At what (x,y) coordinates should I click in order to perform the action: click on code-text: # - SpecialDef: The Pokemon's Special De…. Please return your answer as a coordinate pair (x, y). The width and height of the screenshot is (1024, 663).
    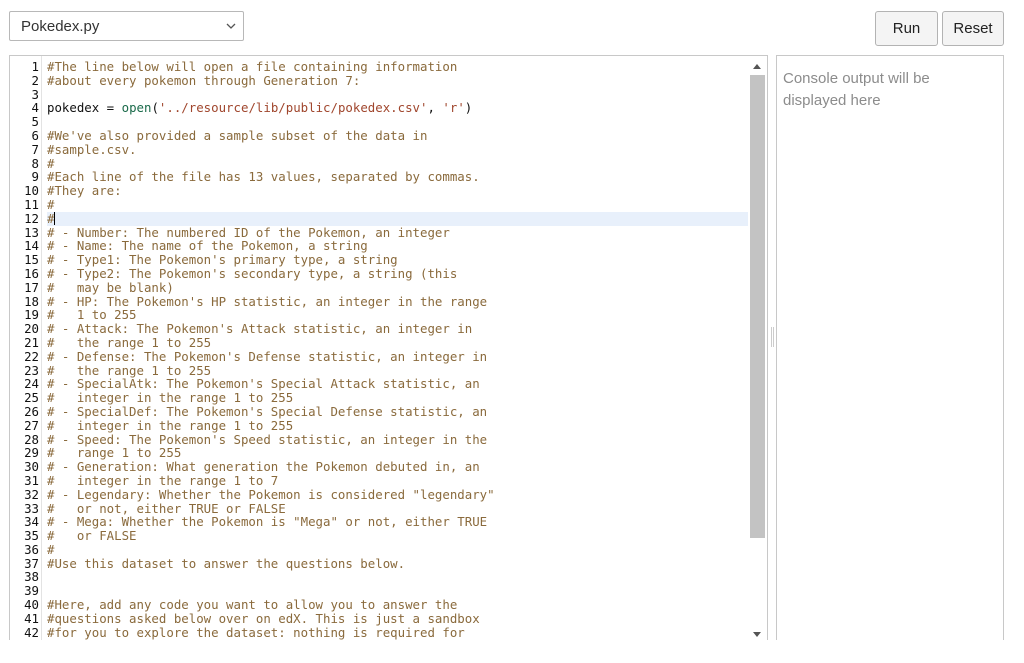
    Looking at the image, I should click on (397, 412).